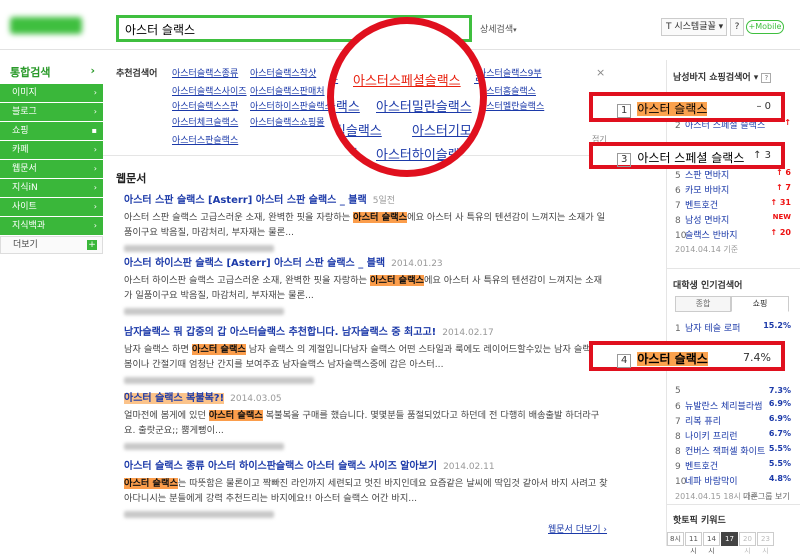 The width and height of the screenshot is (800, 557). Describe the element at coordinates (280, 466) in the screenshot. I see `result-title-link: 아스터 슬랙스 종류 아스터 하이스판슬랙스 아스터 슬랙스 사이즈 알아보기` at that location.